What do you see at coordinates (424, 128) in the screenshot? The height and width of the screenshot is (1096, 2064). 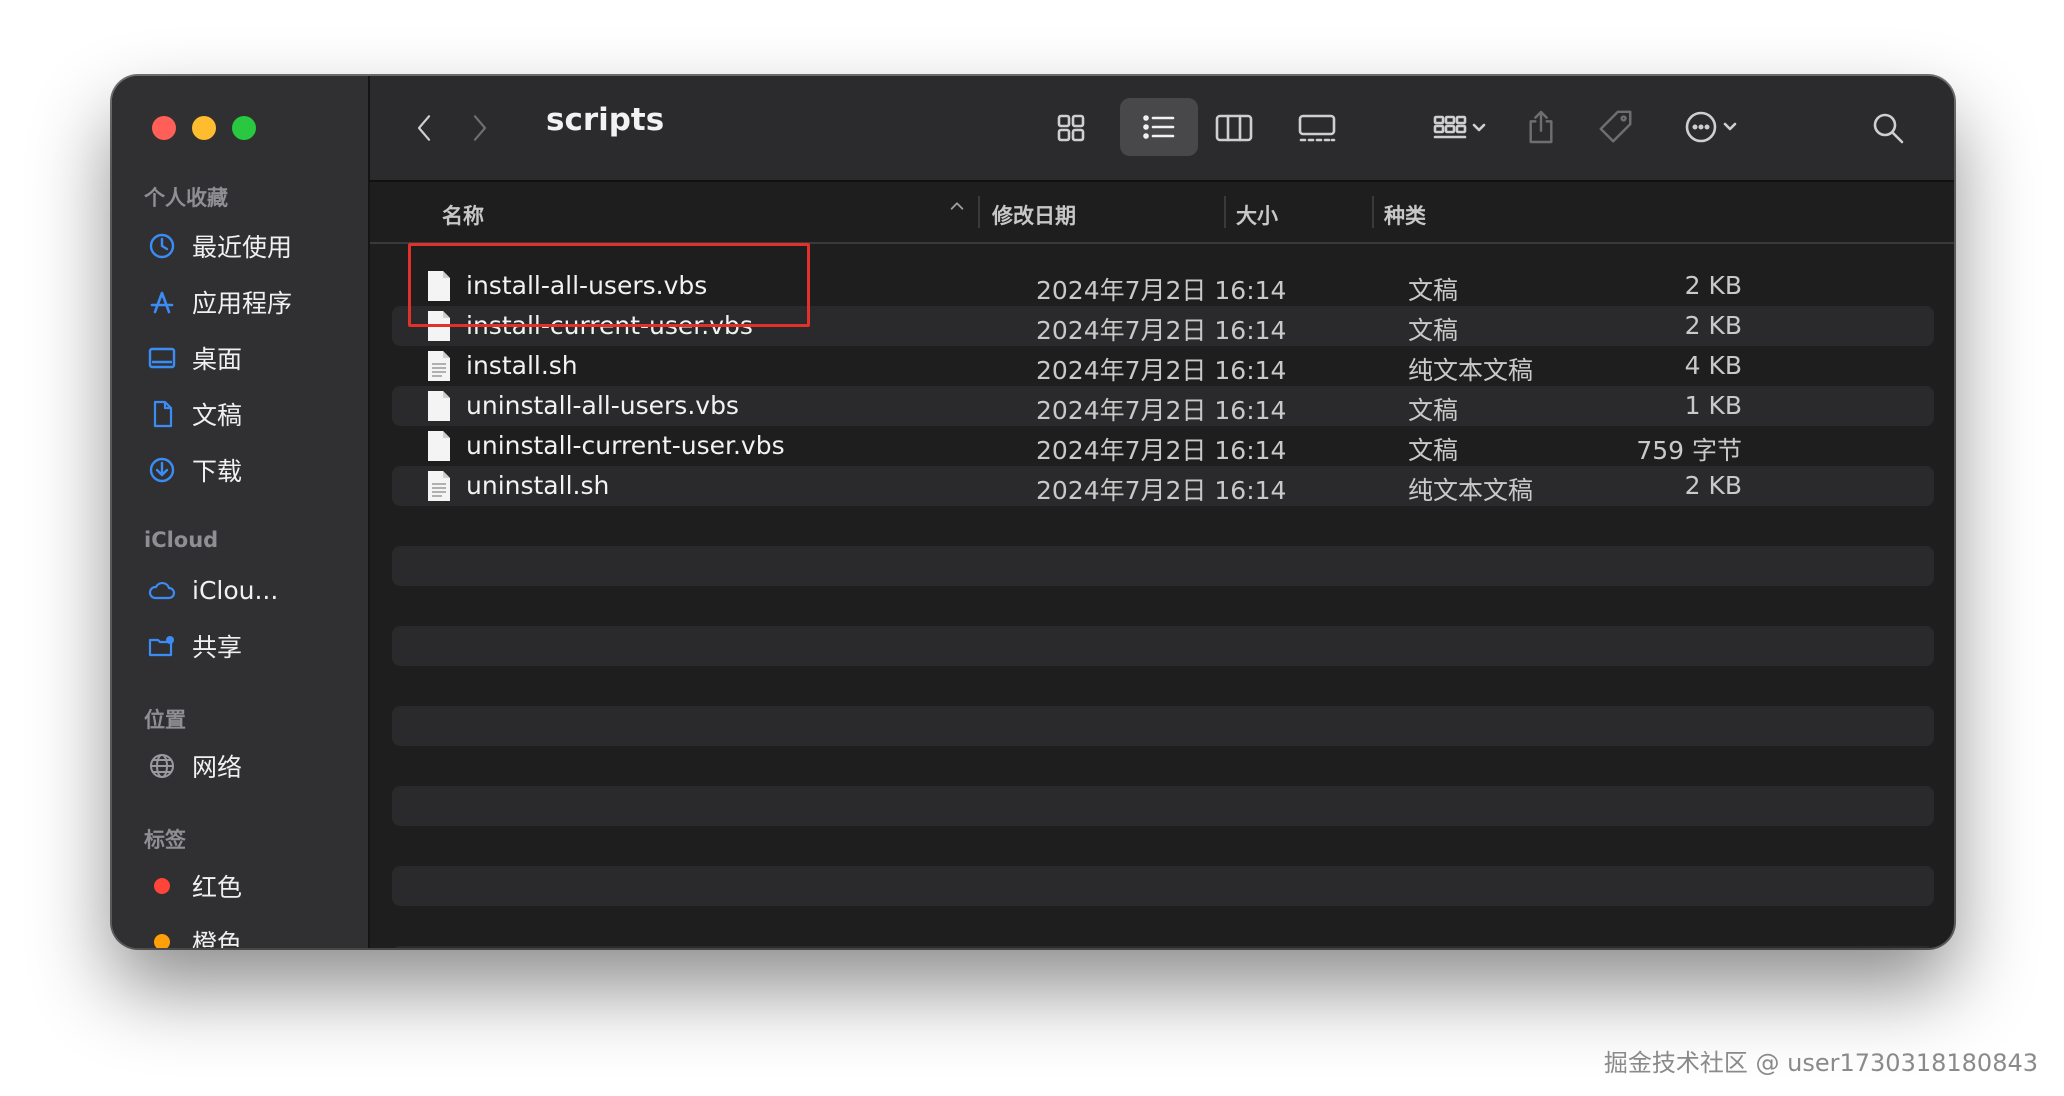 I see `back-button` at bounding box center [424, 128].